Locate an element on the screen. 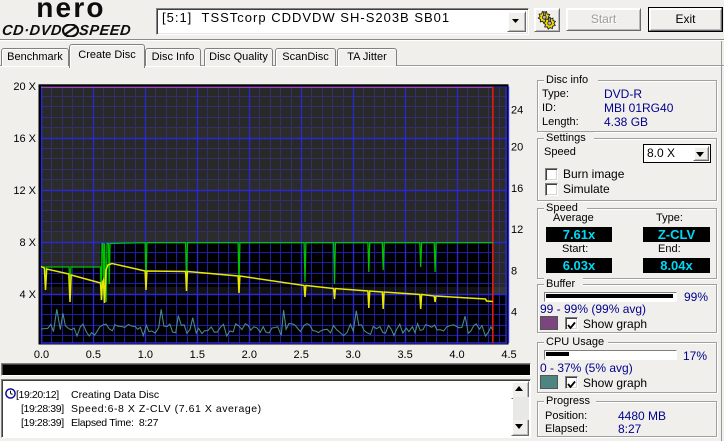 The width and height of the screenshot is (724, 441). svg-text: 20 is located at coordinates (517, 148).